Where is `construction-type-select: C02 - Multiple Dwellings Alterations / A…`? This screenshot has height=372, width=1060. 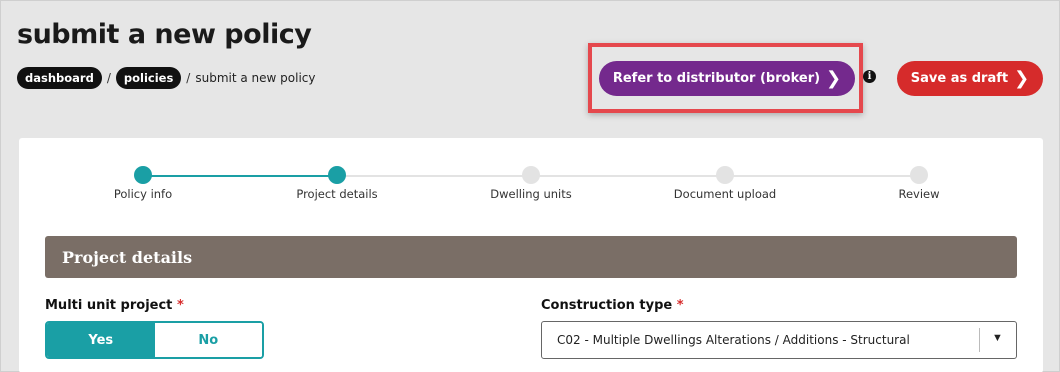 construction-type-select: C02 - Multiple Dwellings Alterations / A… is located at coordinates (779, 340).